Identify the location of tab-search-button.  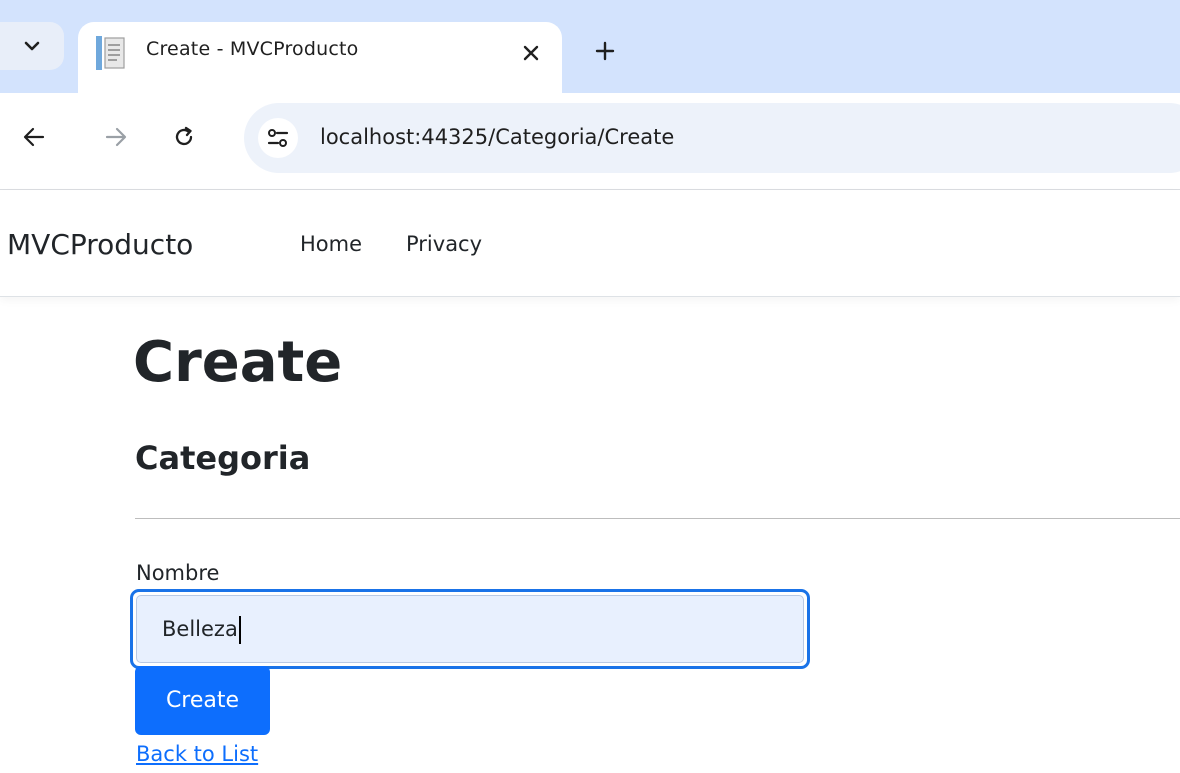
(32, 46).